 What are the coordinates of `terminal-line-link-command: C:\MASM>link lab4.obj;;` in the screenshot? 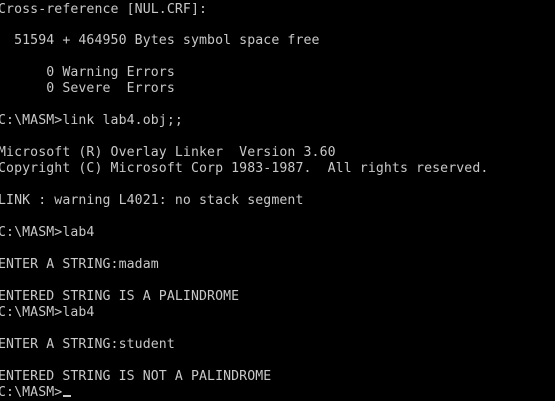 It's located at (91, 120).